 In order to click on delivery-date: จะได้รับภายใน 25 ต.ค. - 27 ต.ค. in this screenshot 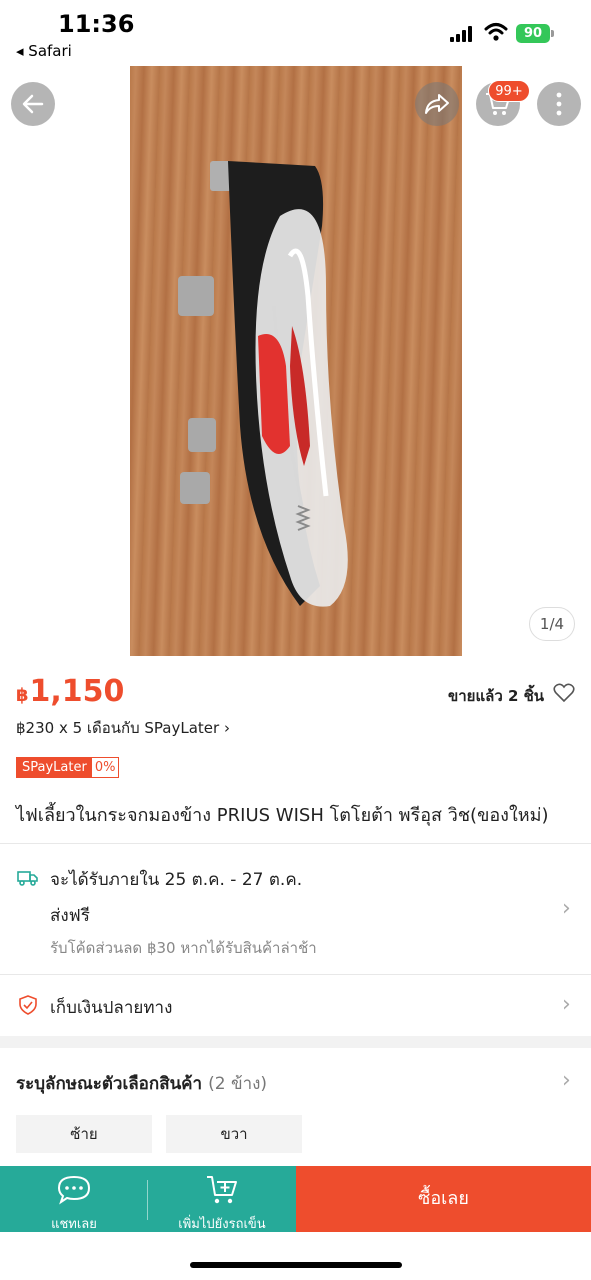, I will do `click(176, 880)`.